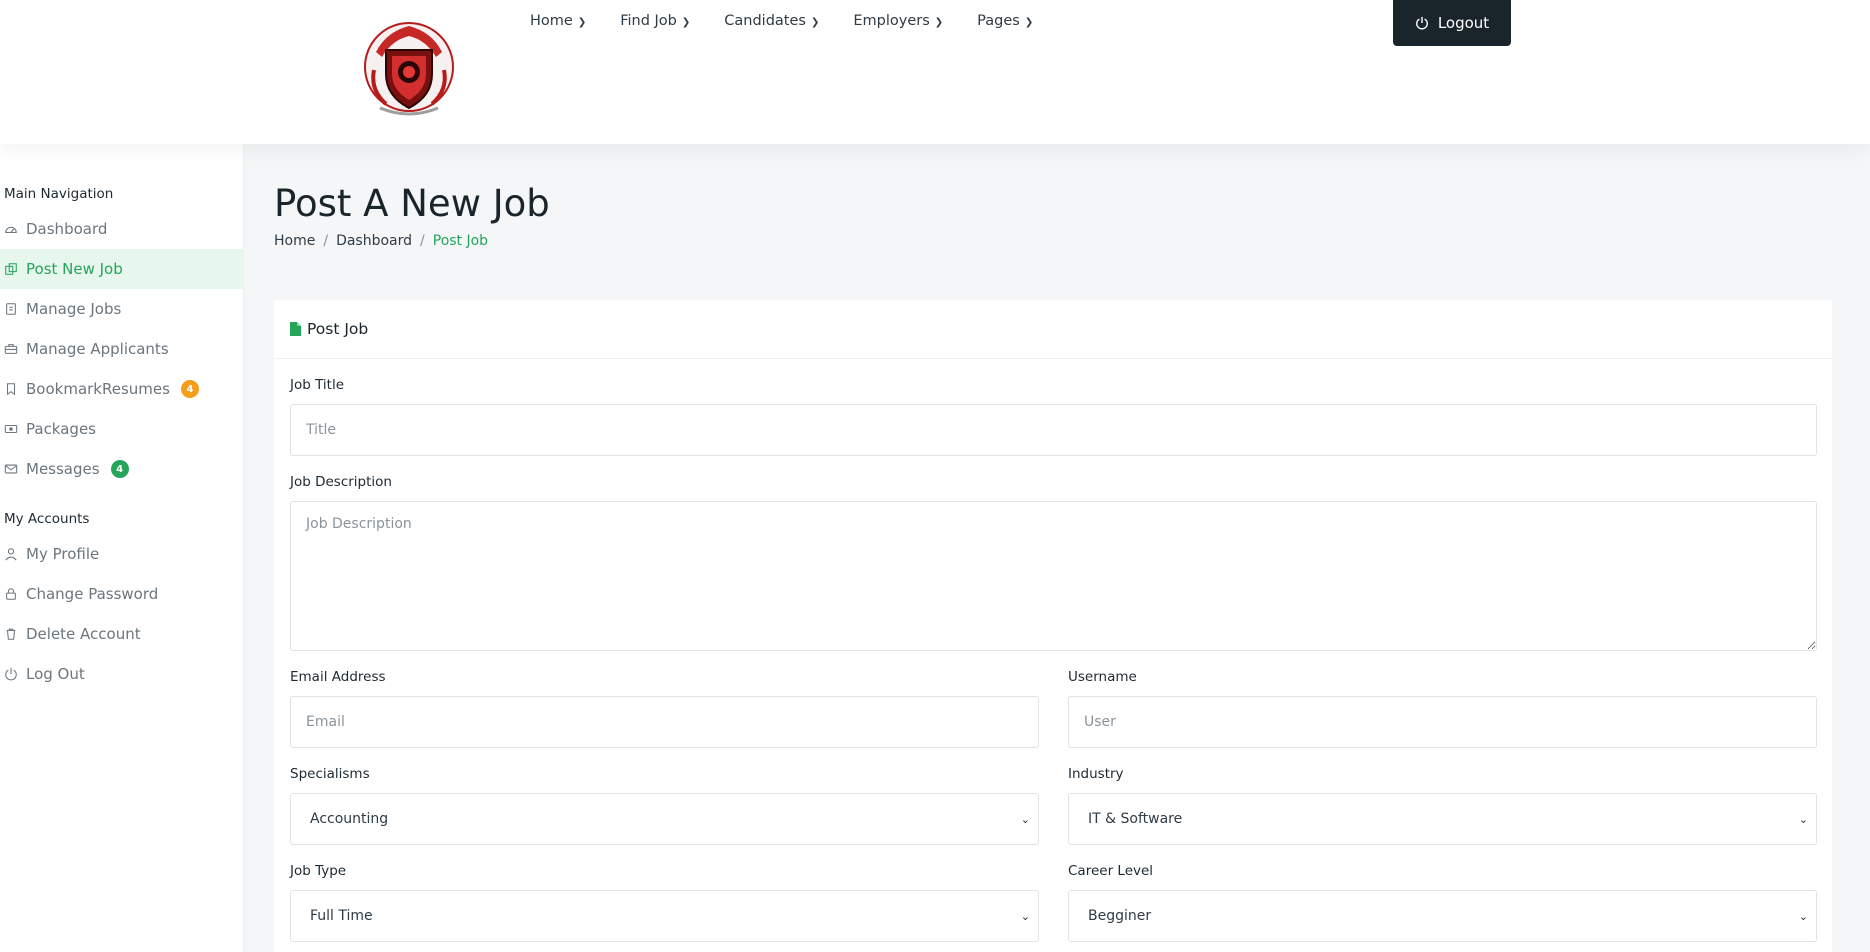 This screenshot has width=1870, height=952. I want to click on nav-find-job-label: Find Job, so click(648, 21).